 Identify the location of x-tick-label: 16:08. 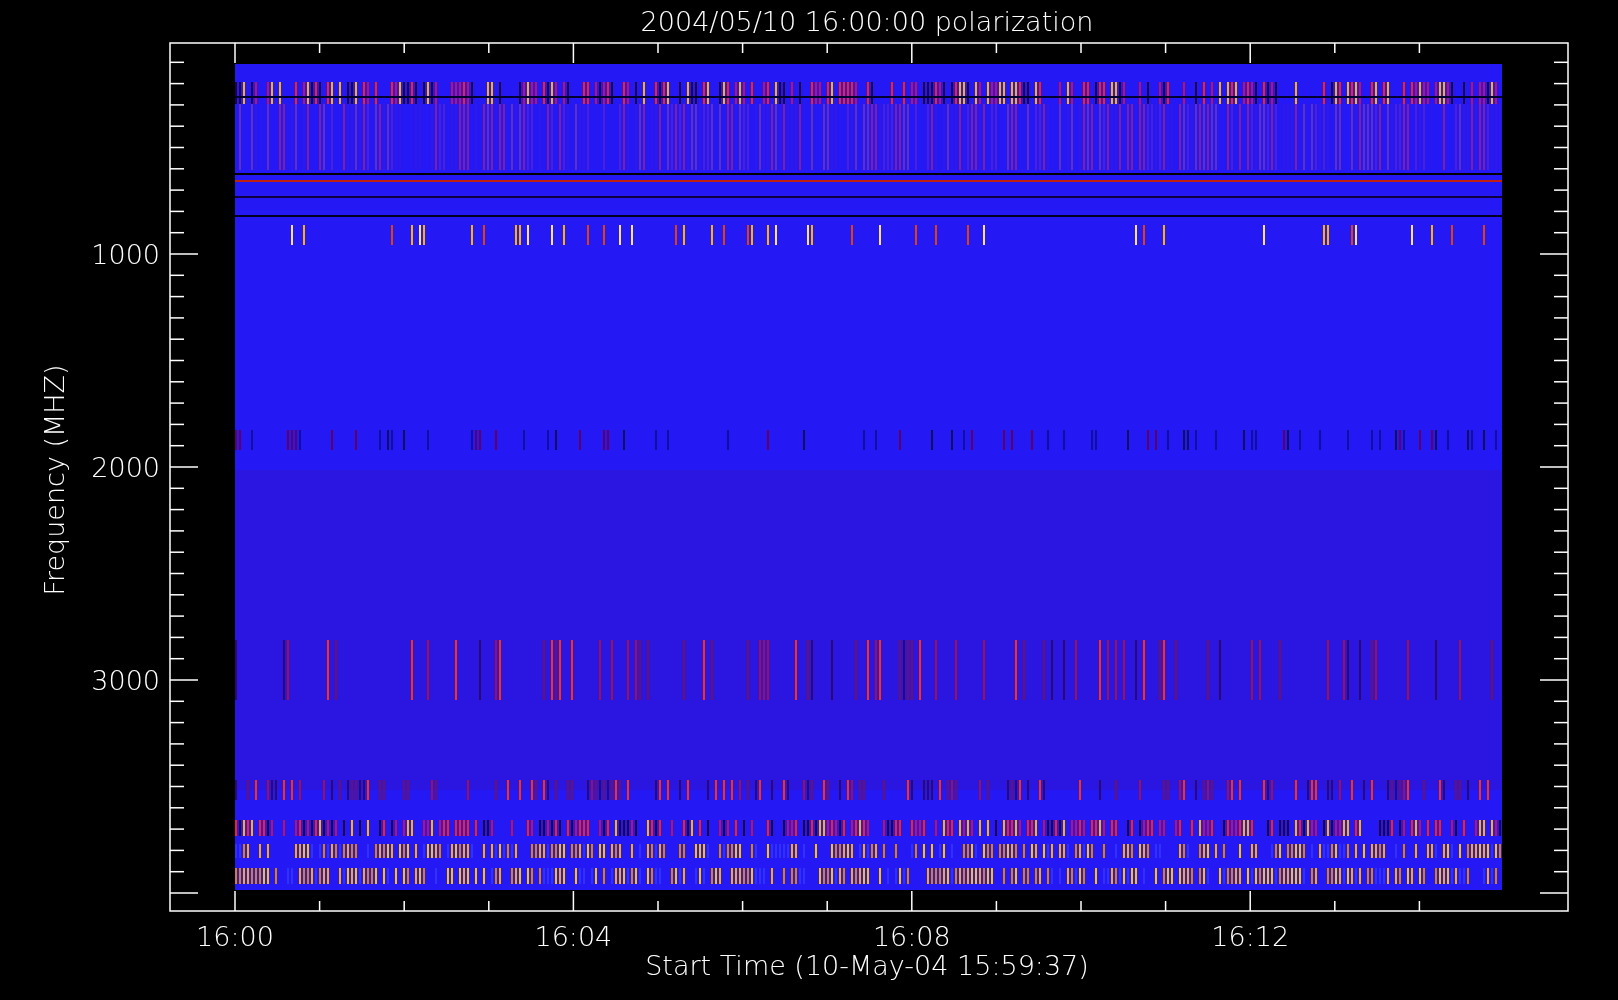
(911, 936).